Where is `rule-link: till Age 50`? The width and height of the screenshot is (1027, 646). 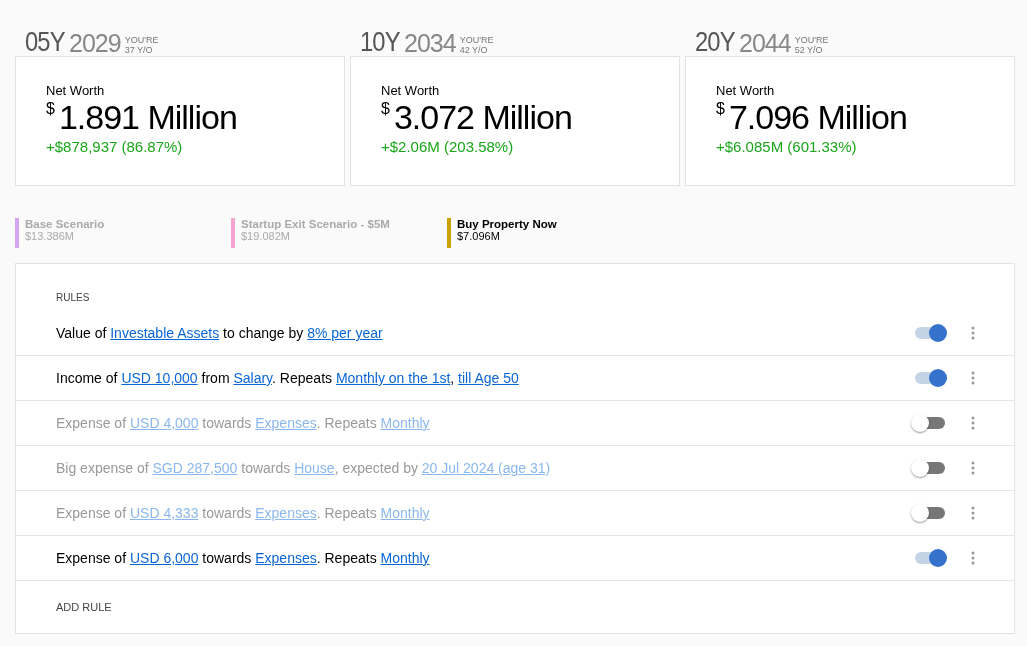 rule-link: till Age 50 is located at coordinates (488, 378).